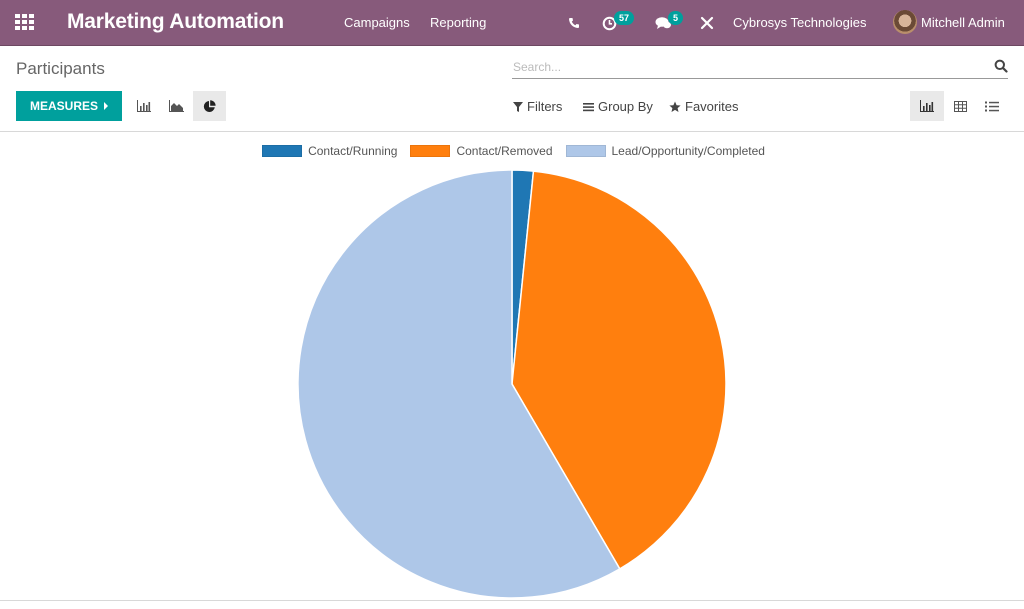  I want to click on search-bar, so click(760, 67).